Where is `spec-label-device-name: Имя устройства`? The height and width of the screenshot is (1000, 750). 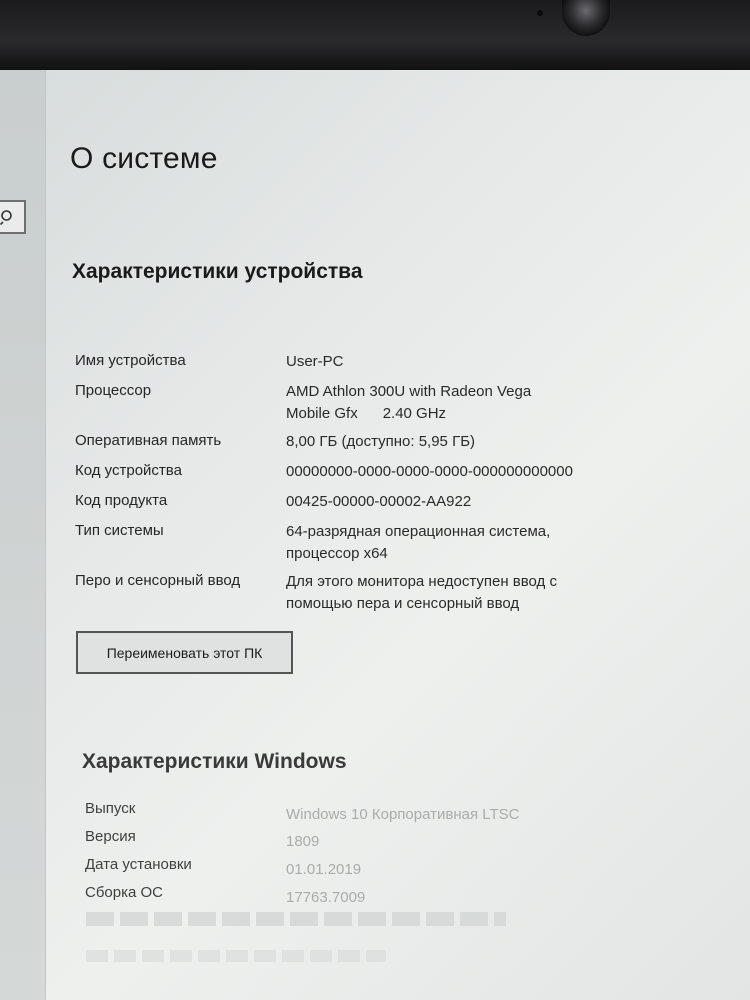 spec-label-device-name: Имя устройства is located at coordinates (130, 360).